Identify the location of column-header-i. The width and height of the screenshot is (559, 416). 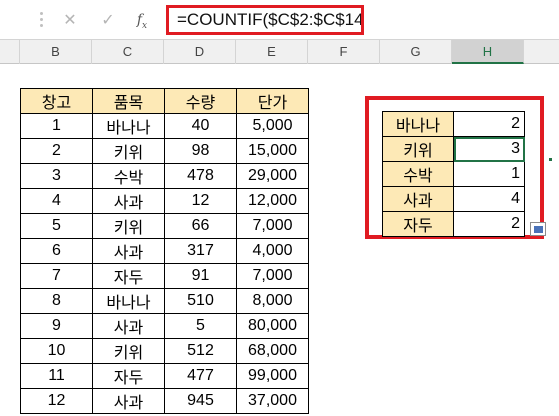
(541, 52).